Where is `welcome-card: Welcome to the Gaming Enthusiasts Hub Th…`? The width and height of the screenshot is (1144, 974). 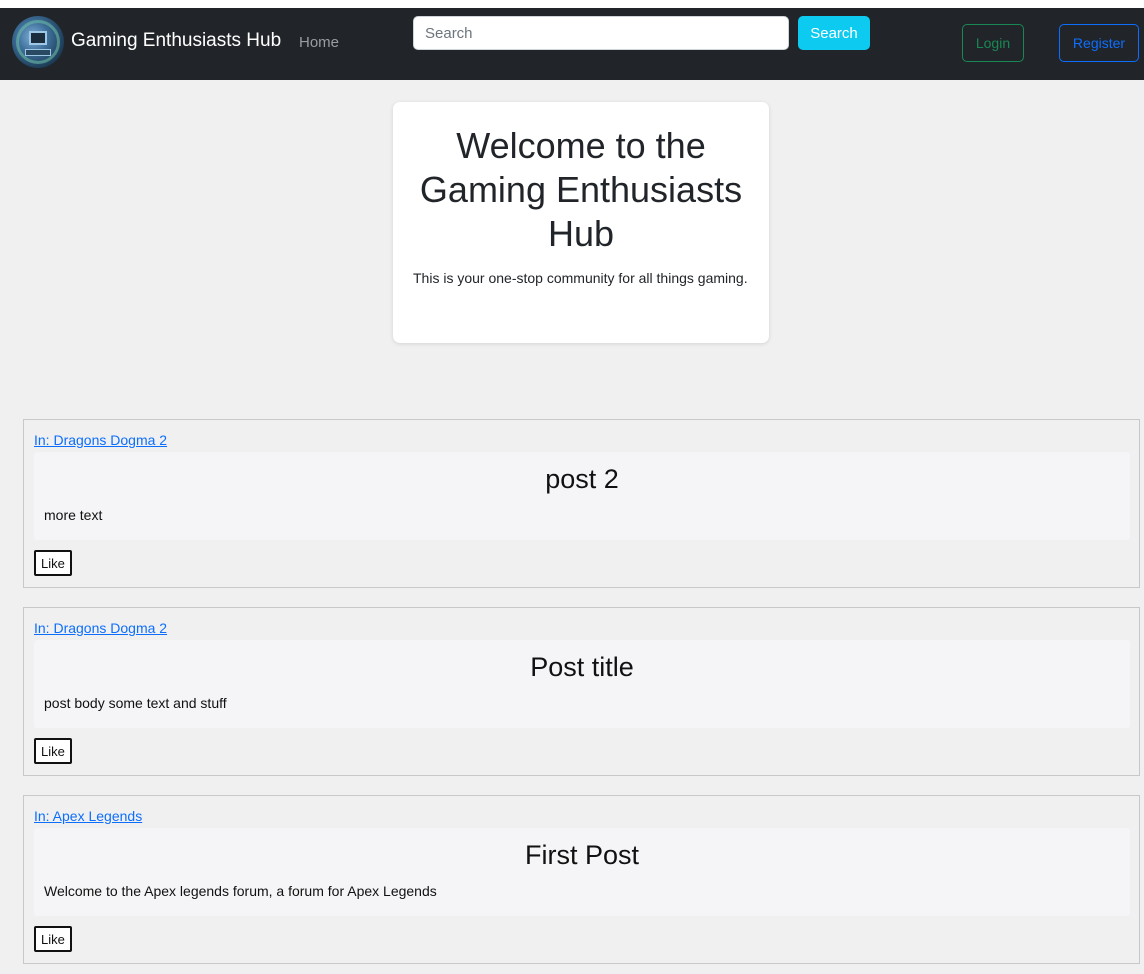
welcome-card: Welcome to the Gaming Enthusiasts Hub Th… is located at coordinates (581, 222).